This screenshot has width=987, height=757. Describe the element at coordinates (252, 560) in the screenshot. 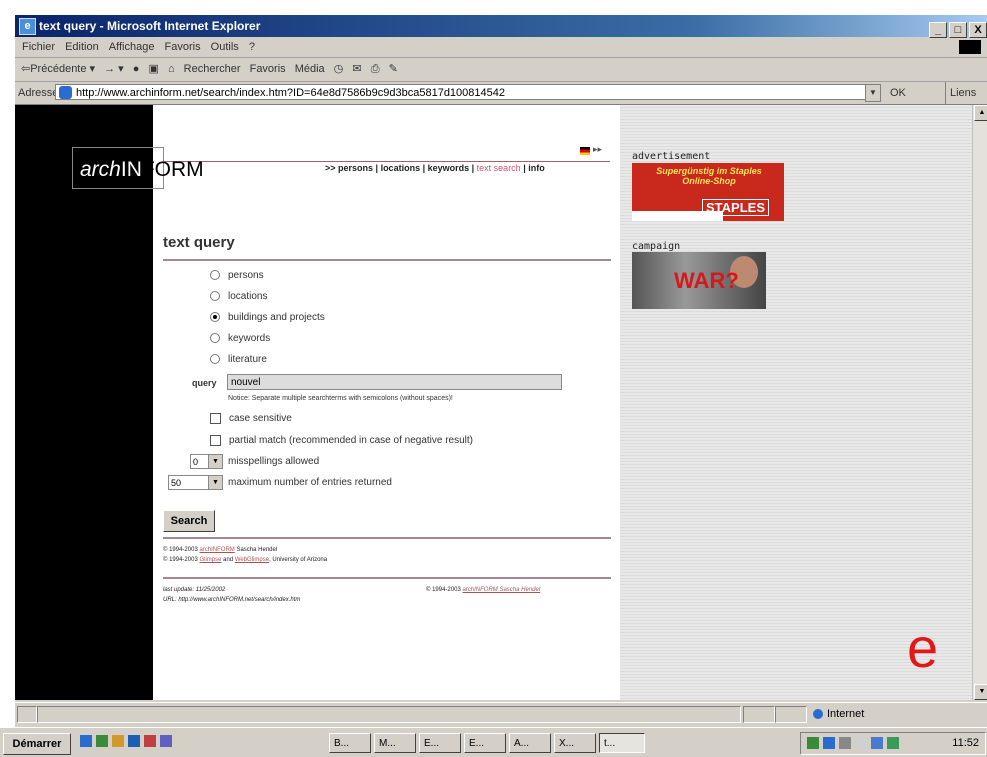

I see `webglimpse-link: WebGlimpse` at that location.